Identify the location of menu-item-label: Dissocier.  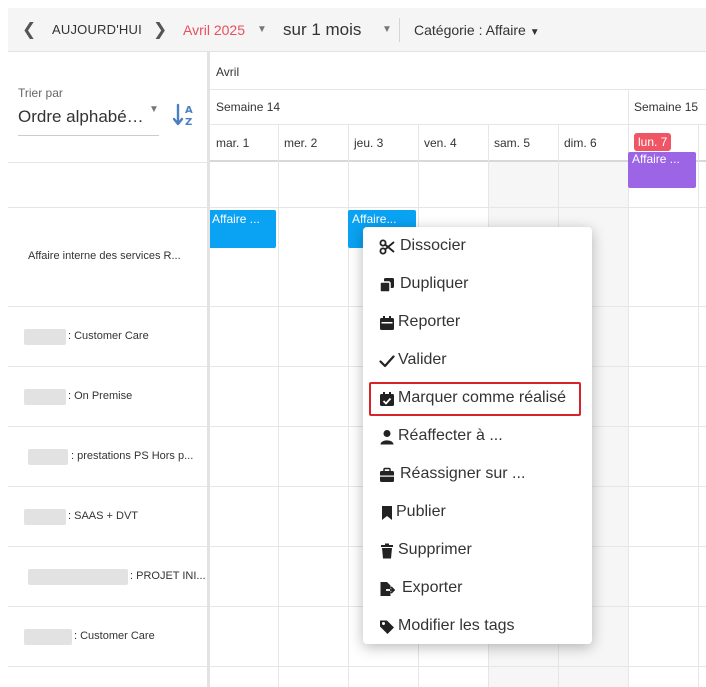
(433, 245).